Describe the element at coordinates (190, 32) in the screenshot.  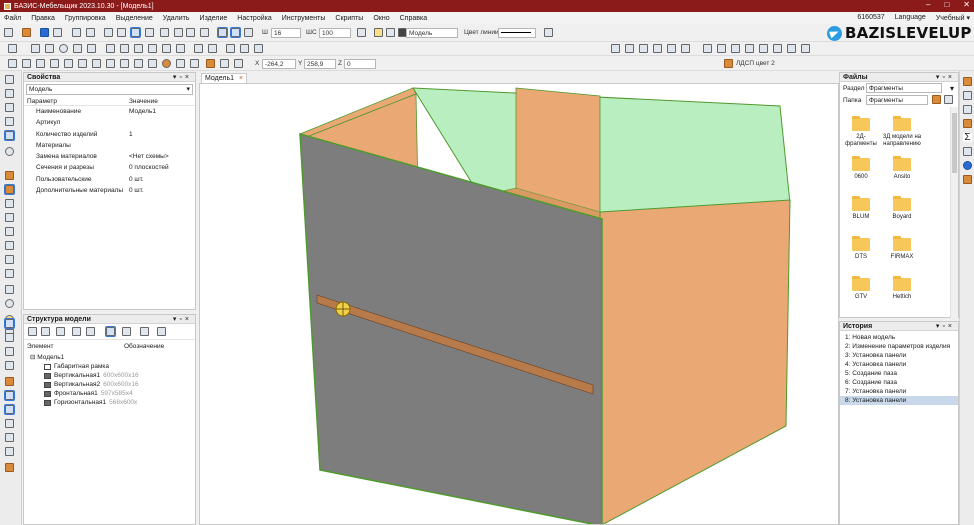
I see `snap-icon` at that location.